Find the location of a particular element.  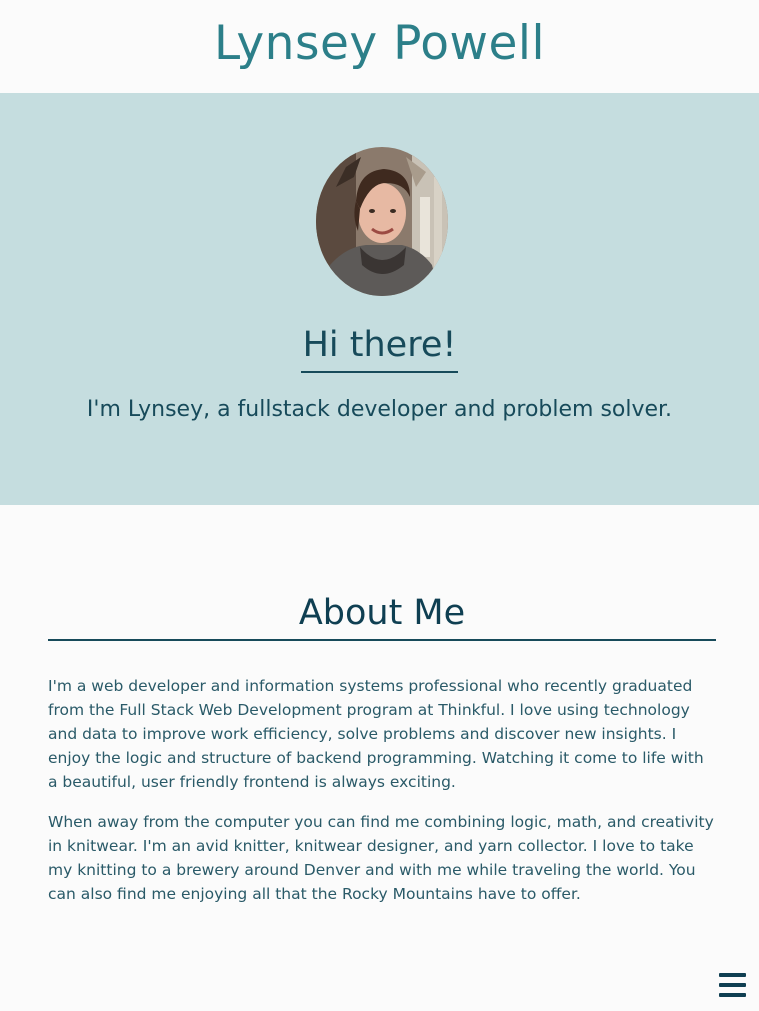

menu-bar-top is located at coordinates (732, 975).